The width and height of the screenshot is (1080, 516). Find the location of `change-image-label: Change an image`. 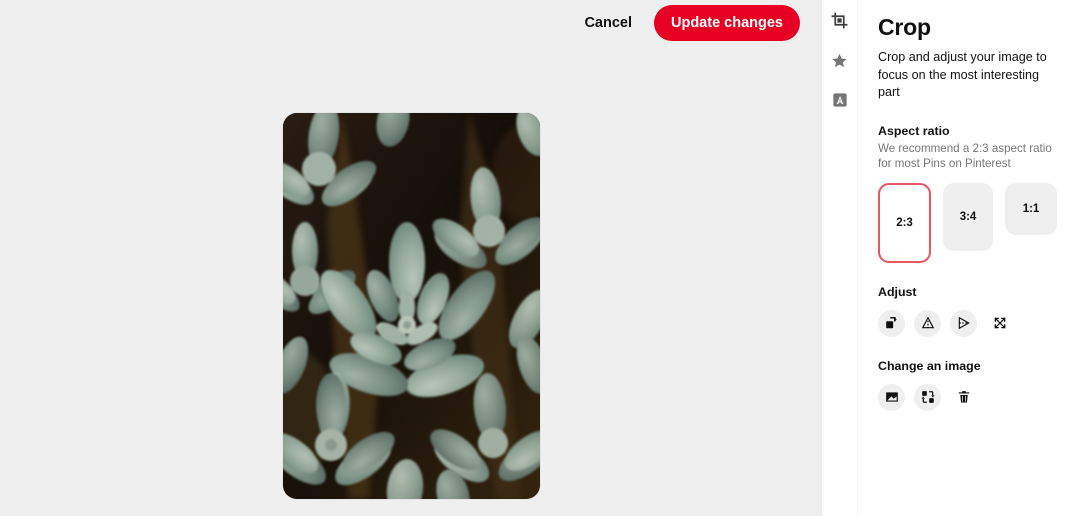

change-image-label: Change an image is located at coordinates (929, 365).